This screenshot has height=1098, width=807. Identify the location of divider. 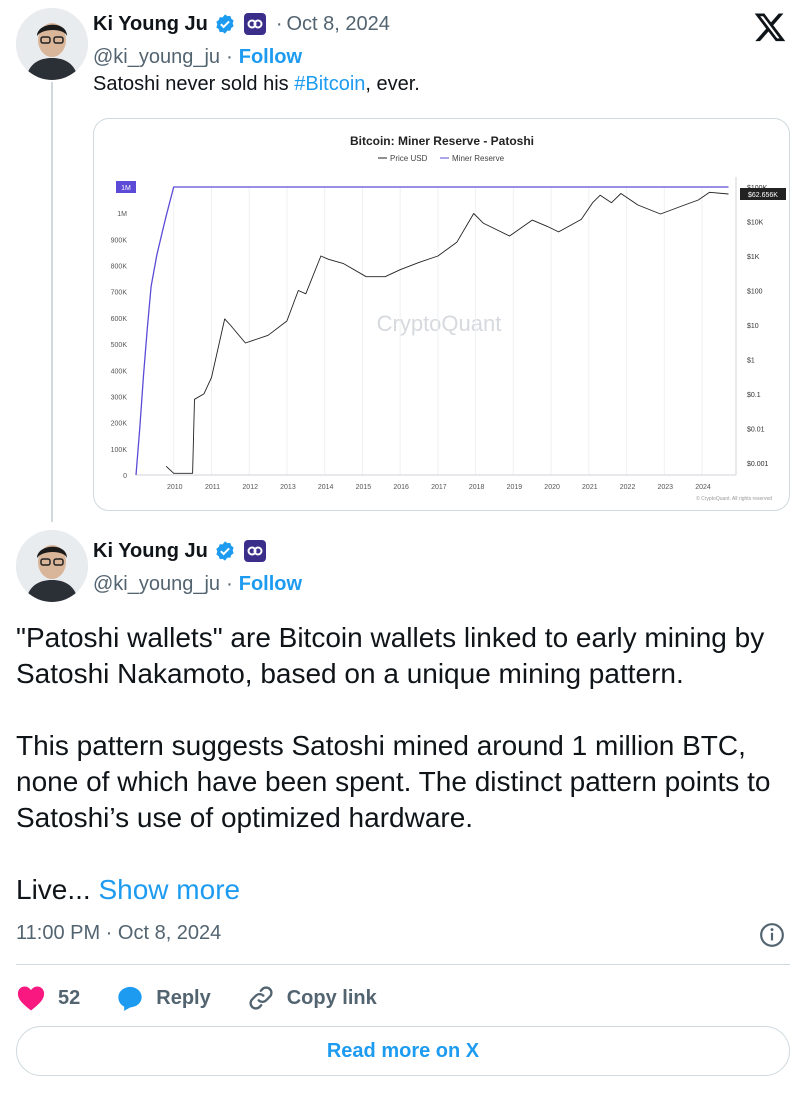
(403, 964).